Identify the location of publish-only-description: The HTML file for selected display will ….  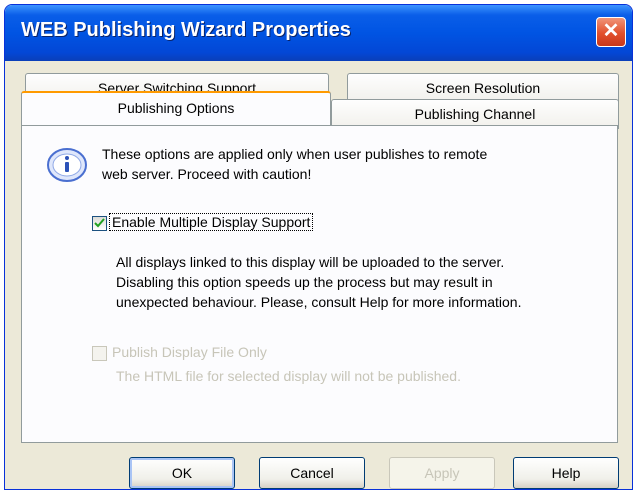
(288, 376).